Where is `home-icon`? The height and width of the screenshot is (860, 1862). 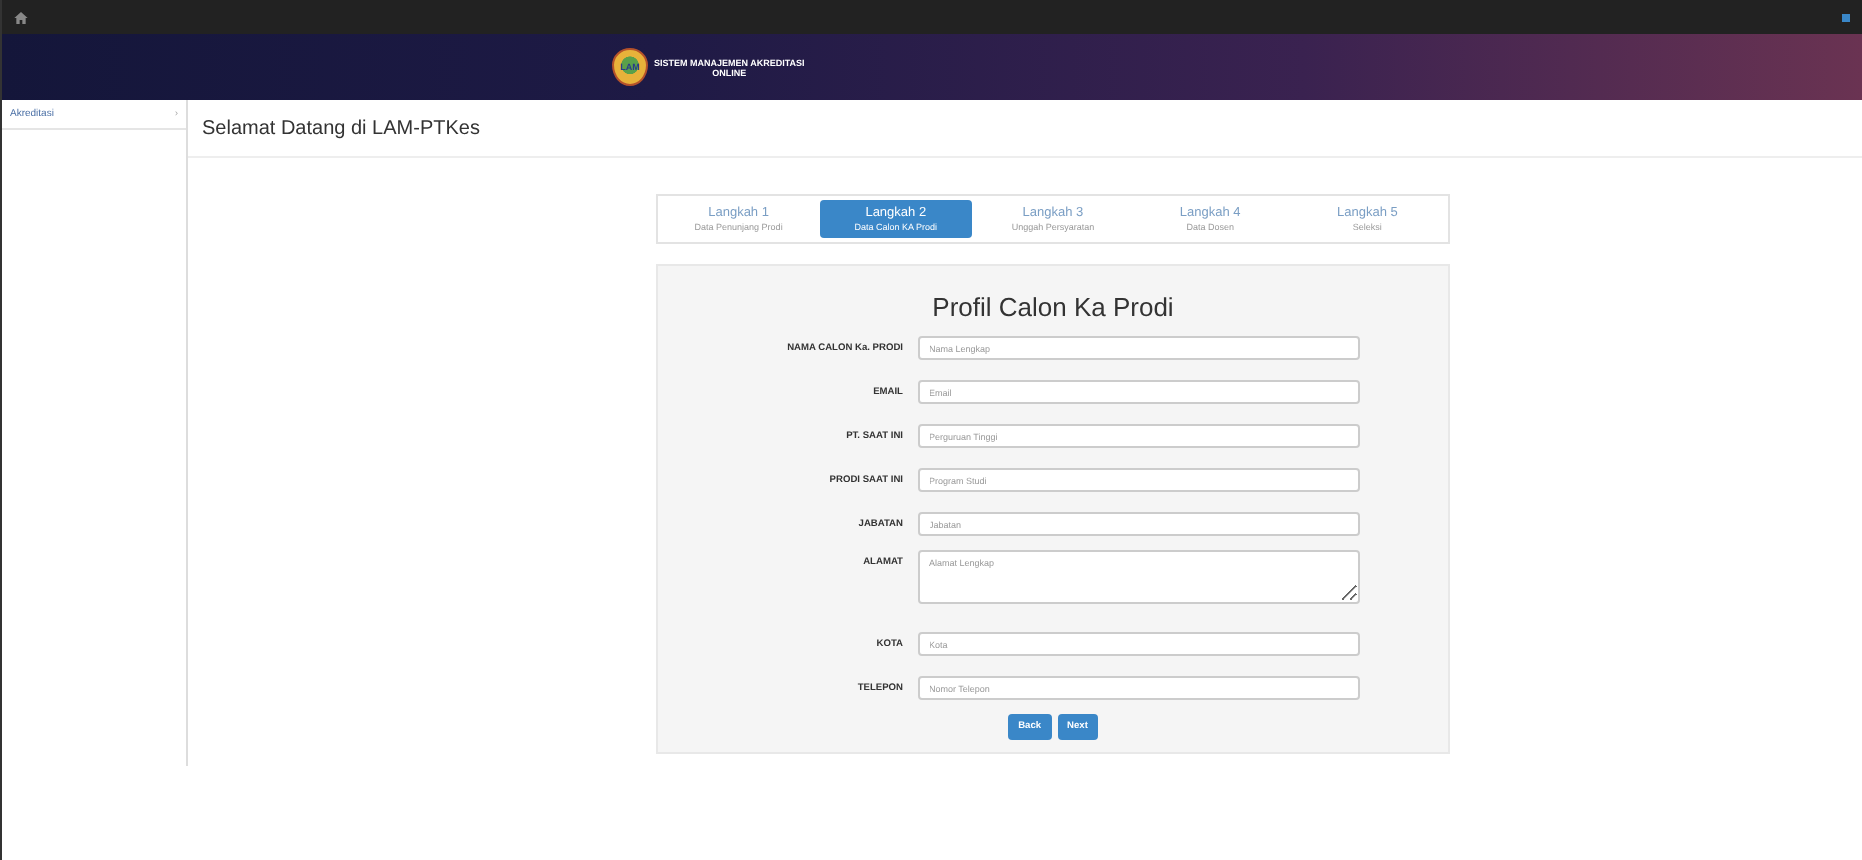 home-icon is located at coordinates (21, 17).